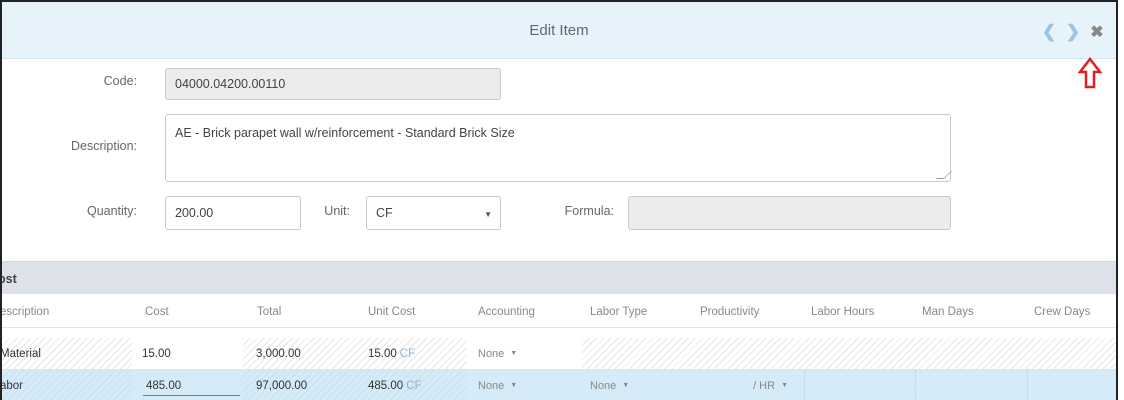 Image resolution: width=1124 pixels, height=400 pixels. I want to click on row-unit-cost: 15.00 CF, so click(418, 353).